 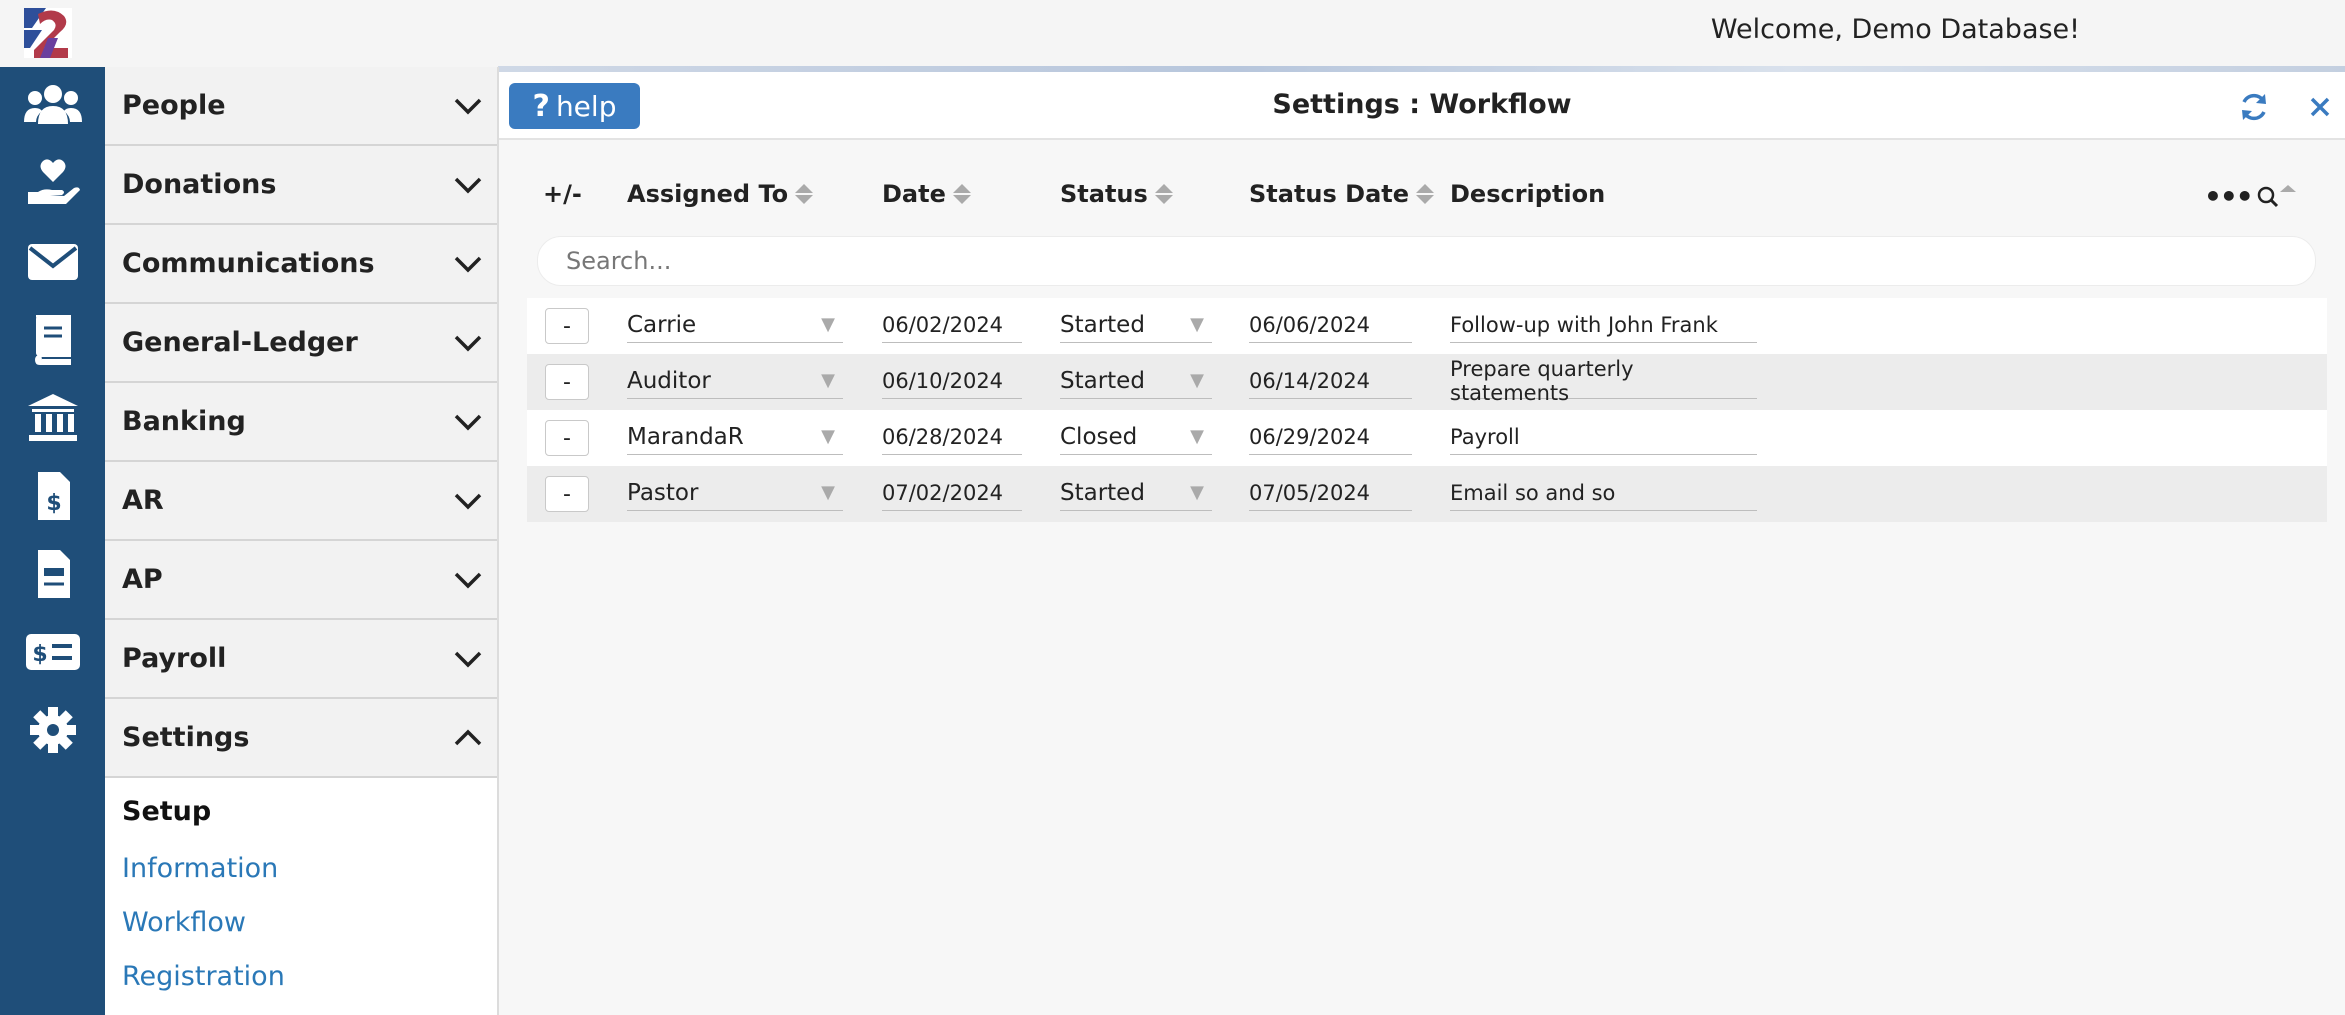 What do you see at coordinates (1330, 493) in the screenshot?
I see `status-date-field: 07/05/2024` at bounding box center [1330, 493].